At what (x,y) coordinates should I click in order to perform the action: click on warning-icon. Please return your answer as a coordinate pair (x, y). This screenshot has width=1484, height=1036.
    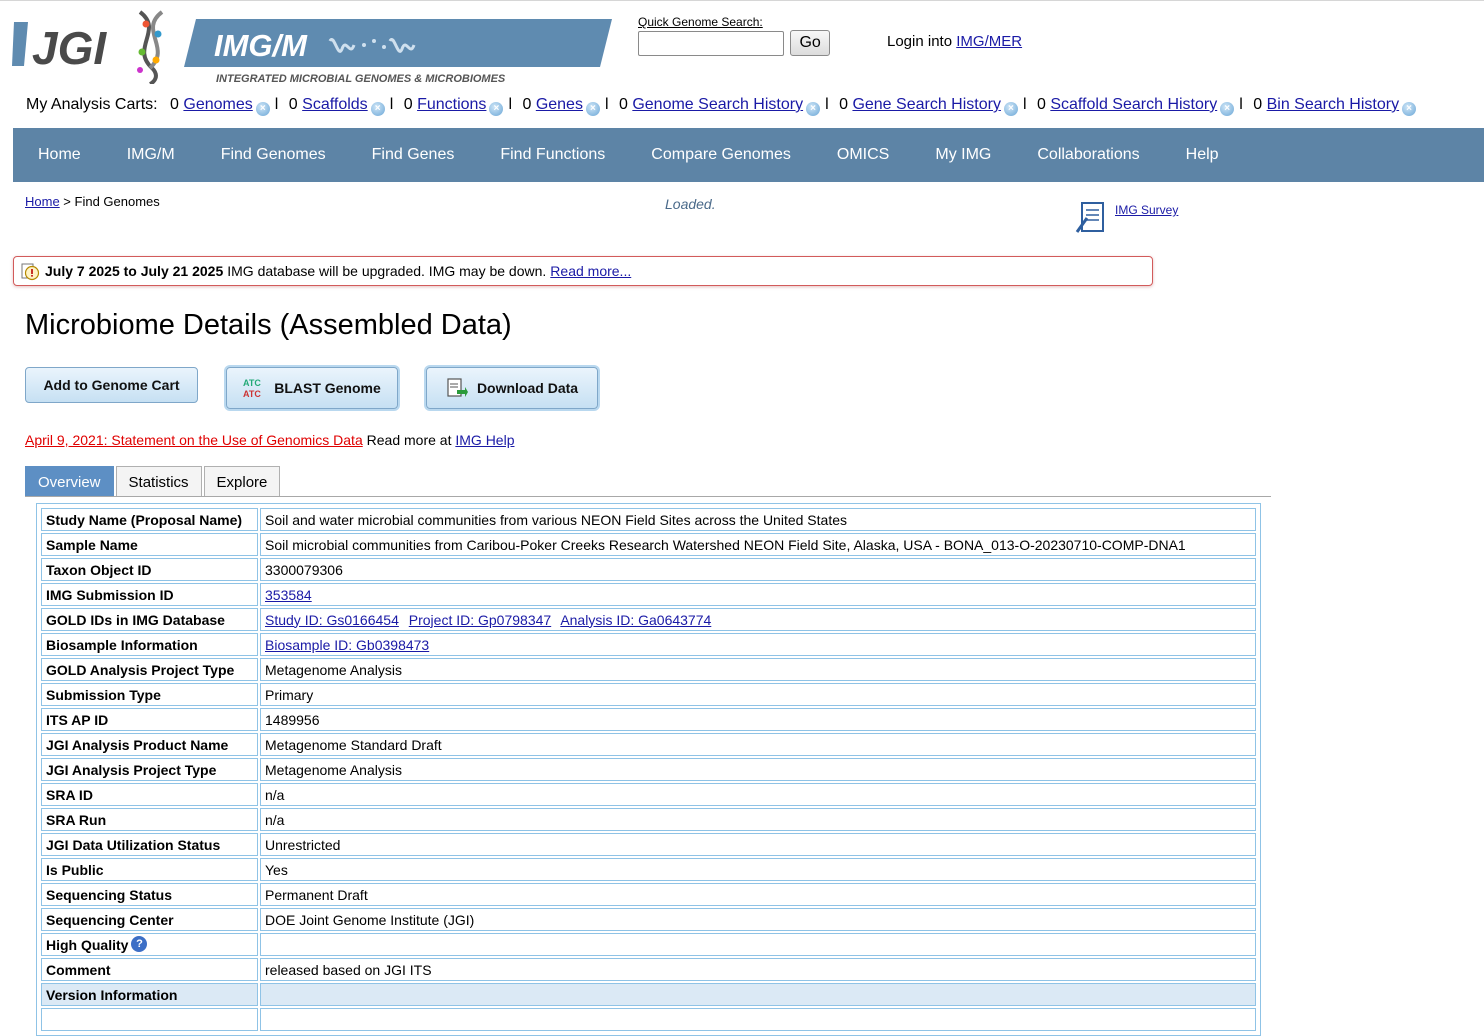
    Looking at the image, I should click on (30, 272).